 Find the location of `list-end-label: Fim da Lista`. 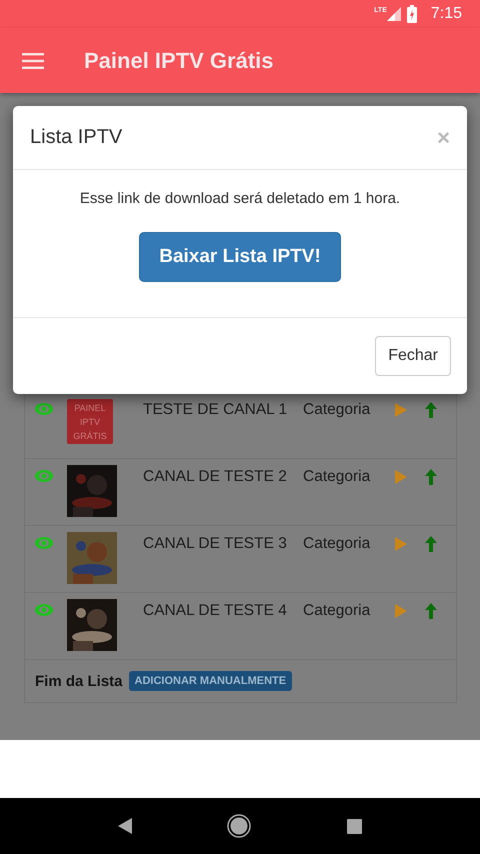

list-end-label: Fim da Lista is located at coordinates (79, 681).